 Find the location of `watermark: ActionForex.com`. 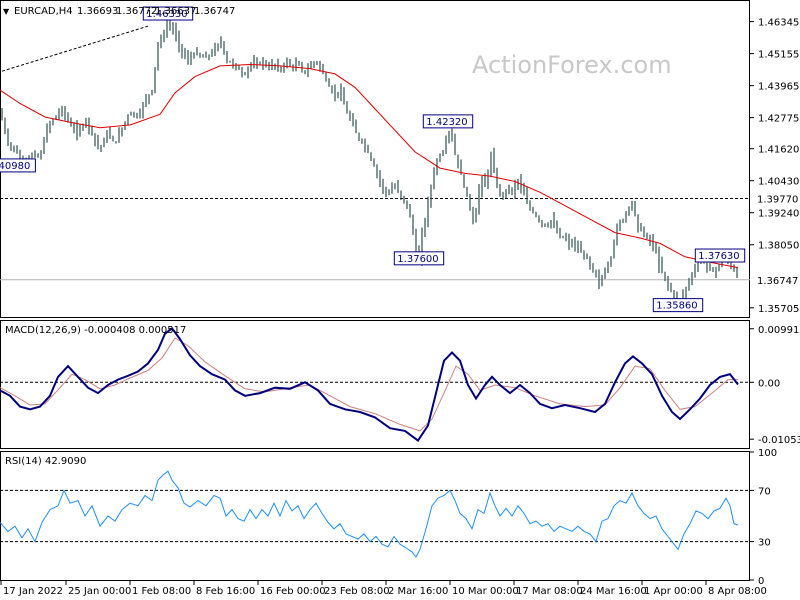

watermark: ActionForex.com is located at coordinates (572, 65).